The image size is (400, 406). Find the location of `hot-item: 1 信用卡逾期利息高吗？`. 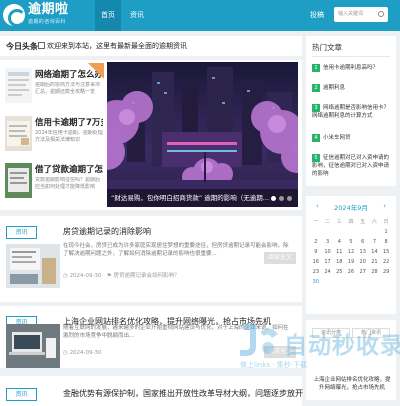

hot-item: 1 信用卡逾期利息高吗？ is located at coordinates (352, 68).